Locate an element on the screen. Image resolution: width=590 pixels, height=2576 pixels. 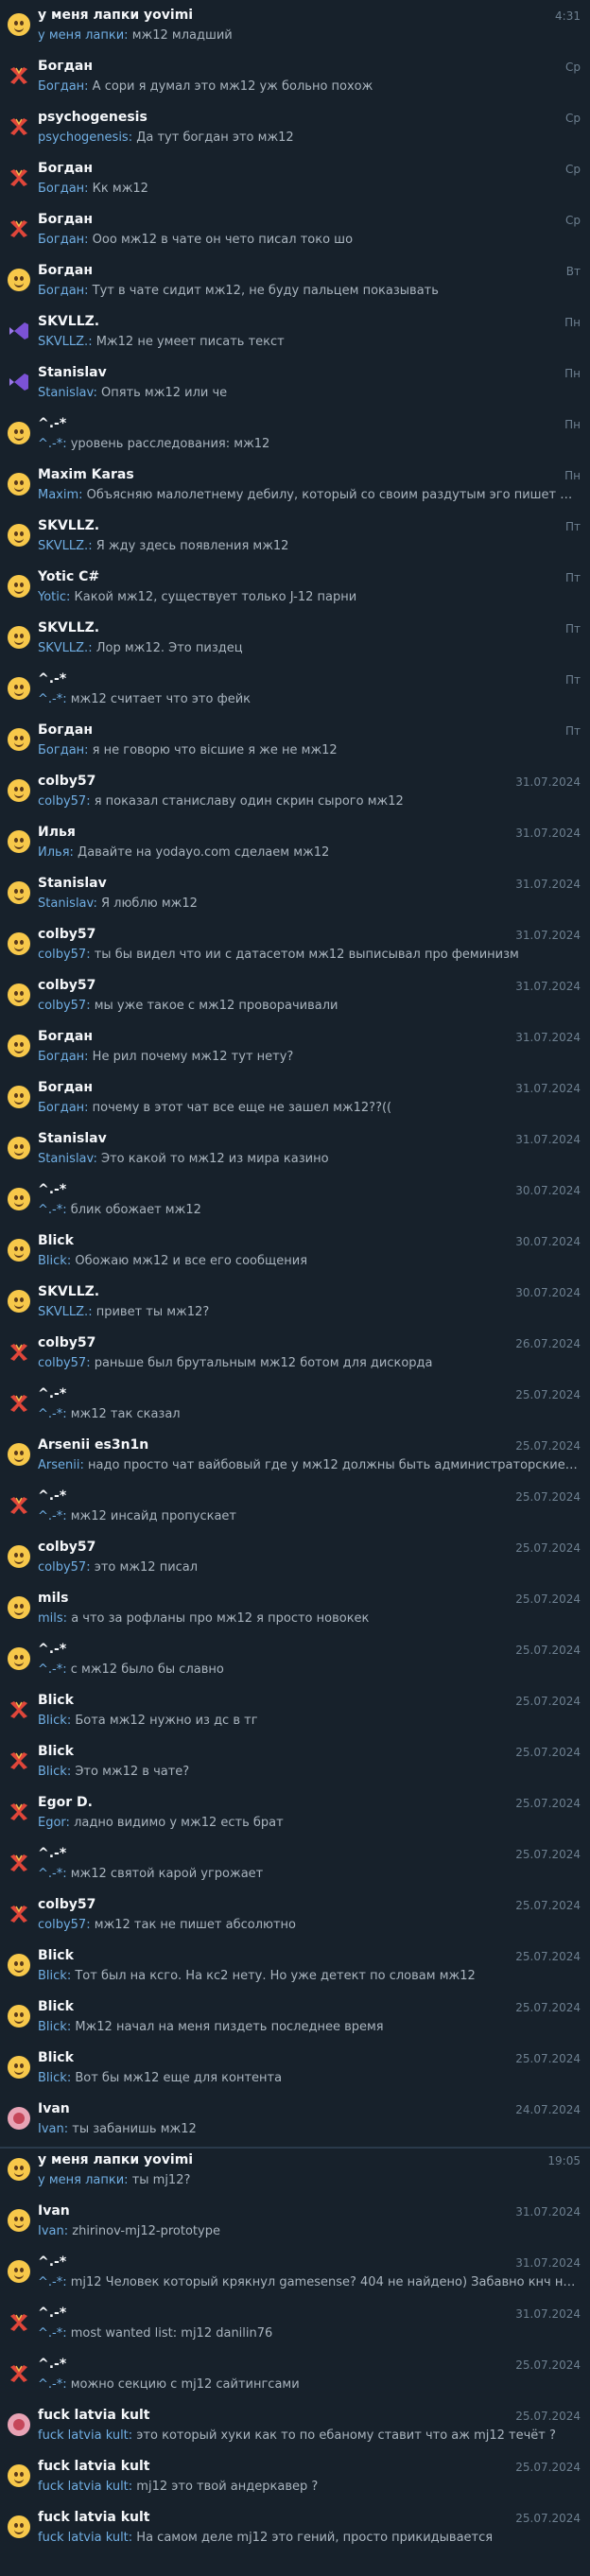
chat-list-item: Blick 25.07.2024 Blick: Это мж12 в чате? is located at coordinates (295, 1761).